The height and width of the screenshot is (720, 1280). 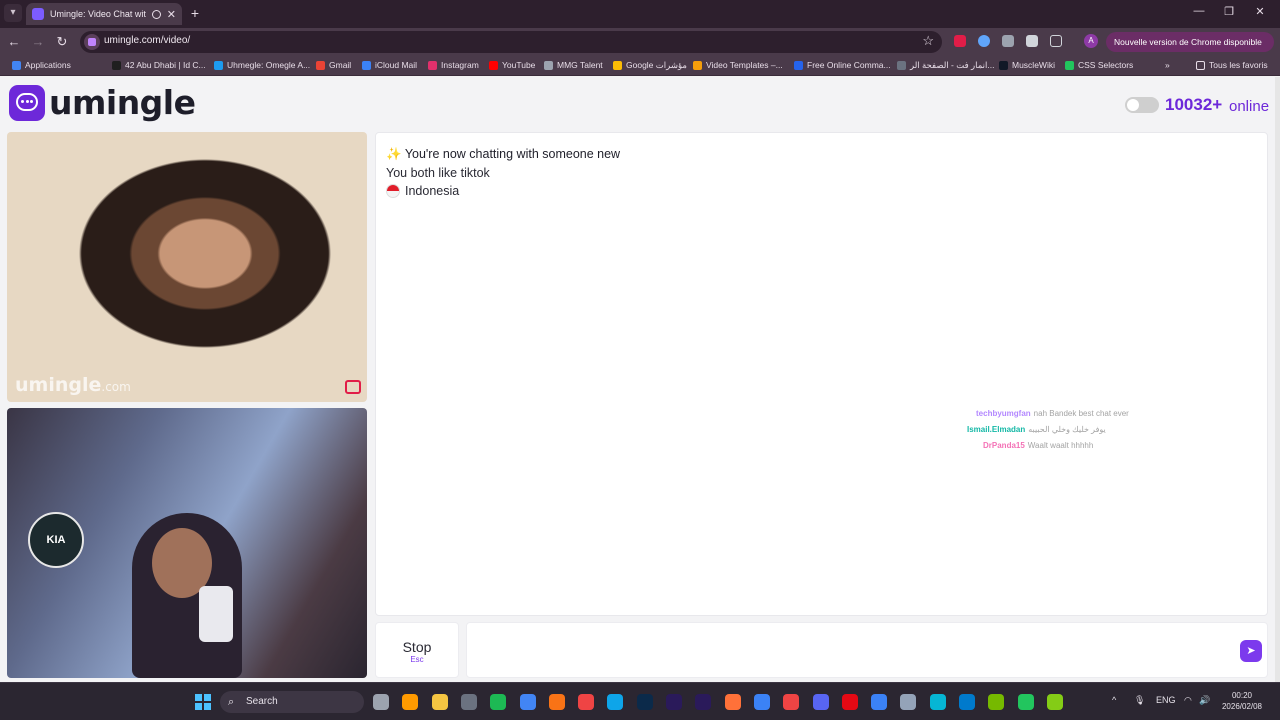 I want to click on ticker-username: Ismail.Elmadan, so click(x=996, y=429).